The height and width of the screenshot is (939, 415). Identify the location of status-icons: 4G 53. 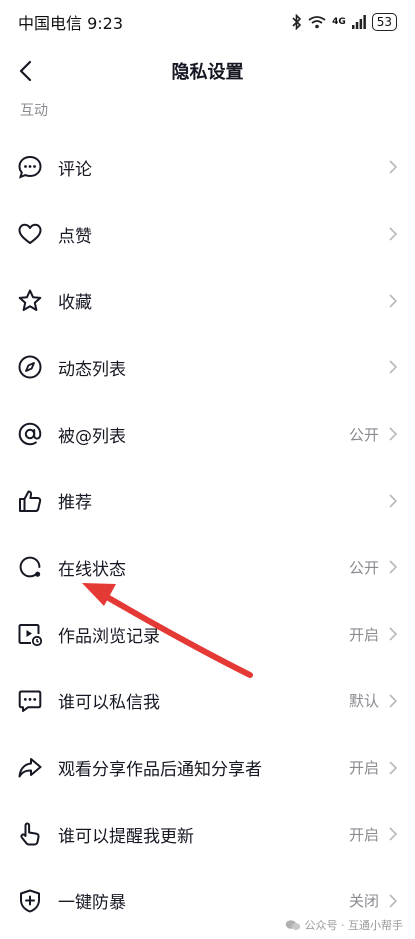
(344, 22).